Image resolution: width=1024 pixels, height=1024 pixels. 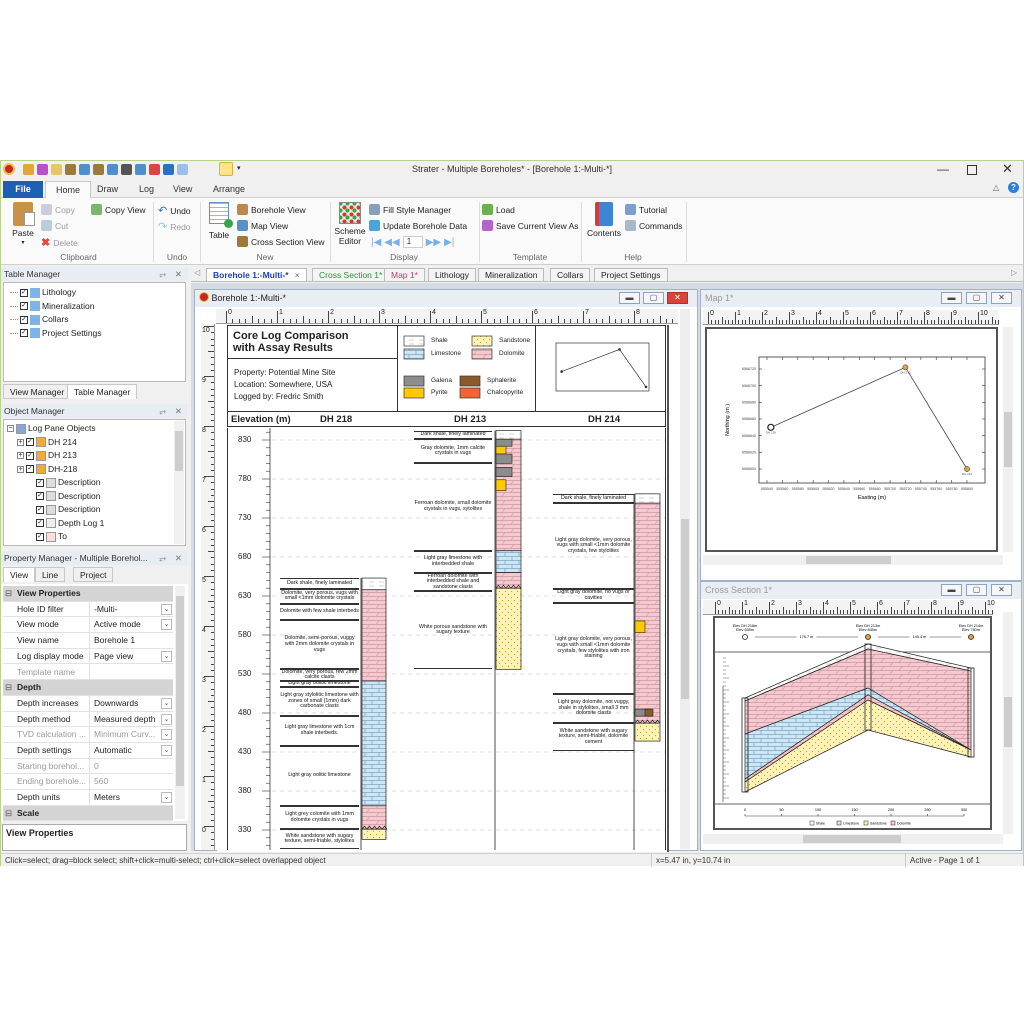 I want to click on table-item: ✓ Project Settings, so click(x=56, y=333).